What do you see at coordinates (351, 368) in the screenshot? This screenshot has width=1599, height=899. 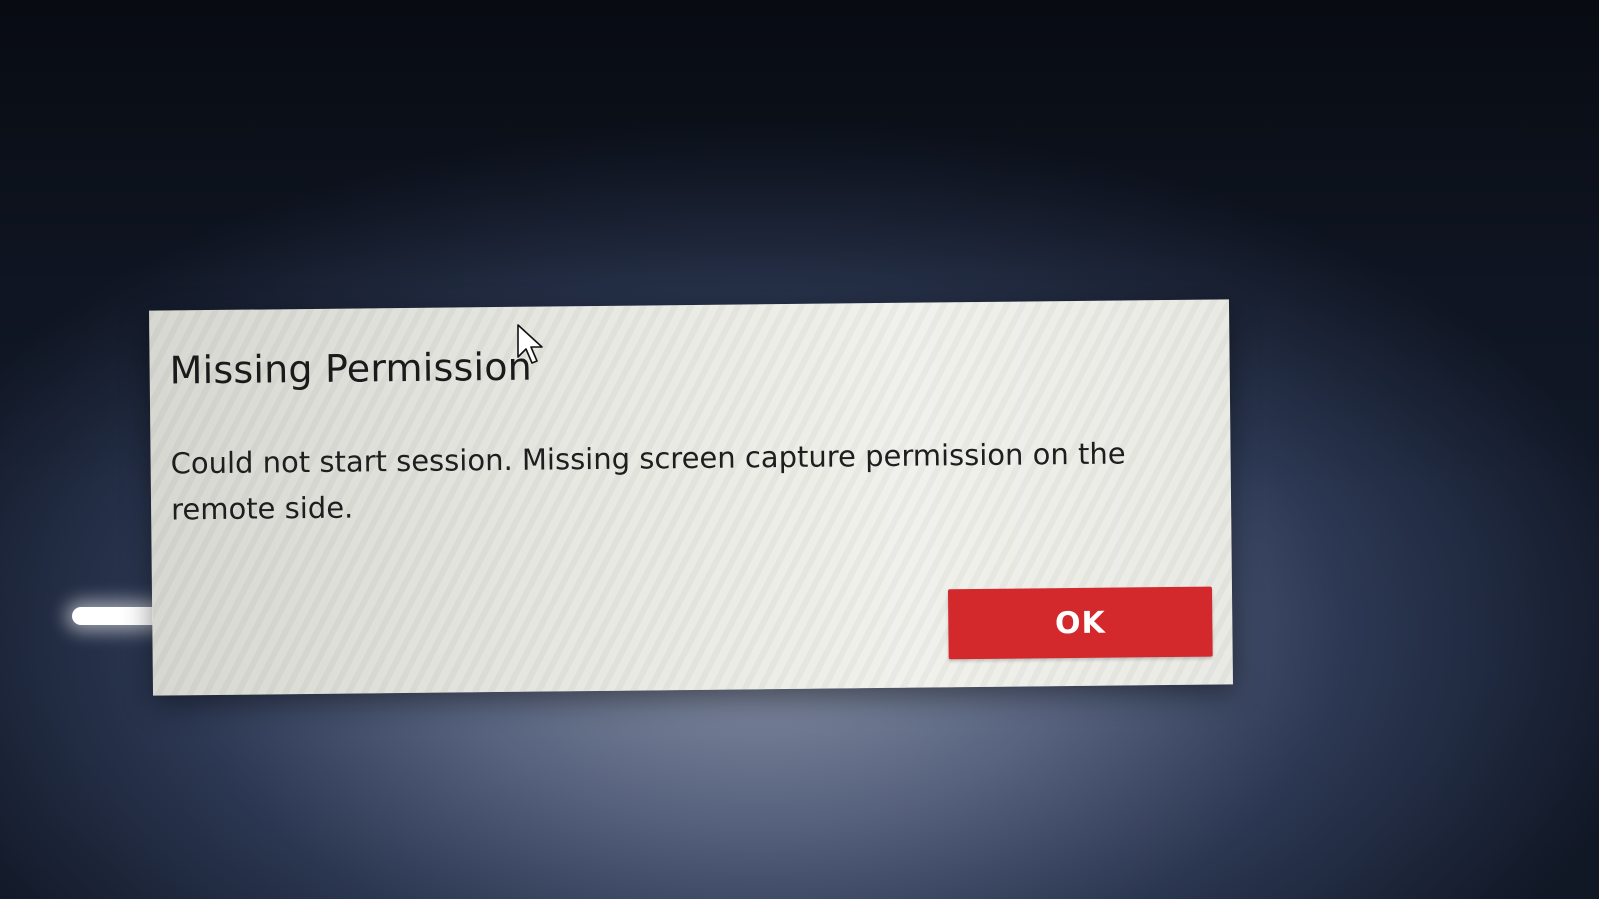 I see `dialog-title: Missing Permission` at bounding box center [351, 368].